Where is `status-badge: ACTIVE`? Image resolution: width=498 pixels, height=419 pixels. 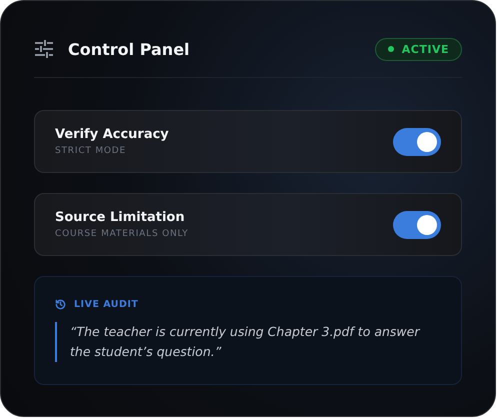
status-badge: ACTIVE is located at coordinates (418, 49).